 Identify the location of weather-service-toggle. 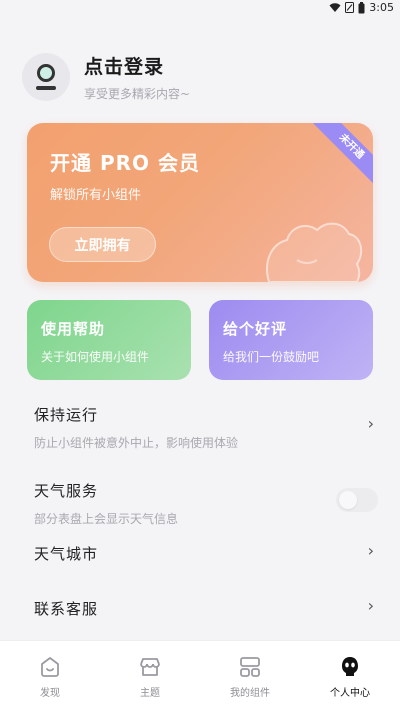
(357, 500).